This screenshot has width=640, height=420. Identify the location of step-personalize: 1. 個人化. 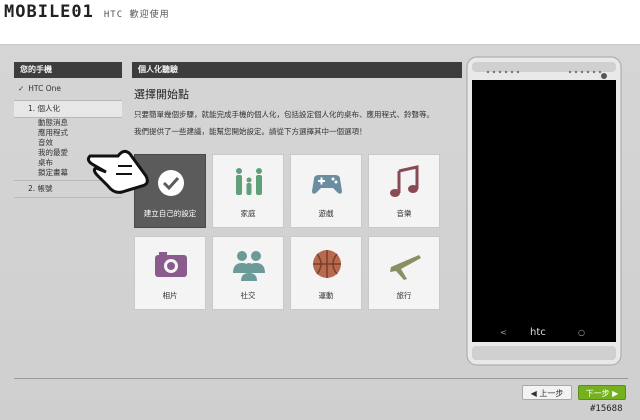
(68, 109).